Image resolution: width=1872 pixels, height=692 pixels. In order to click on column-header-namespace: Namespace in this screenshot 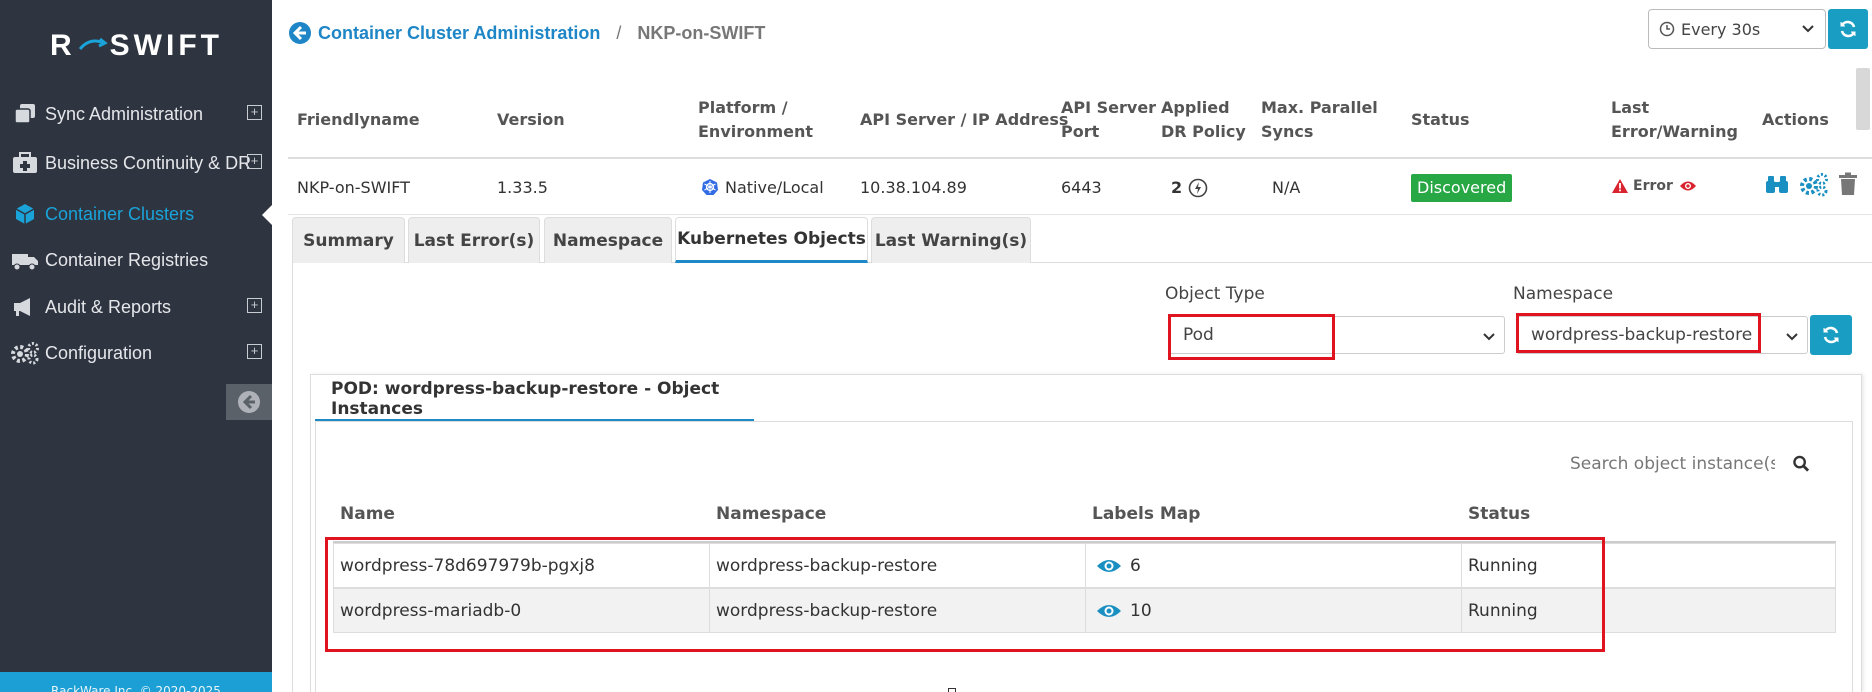, I will do `click(771, 514)`.